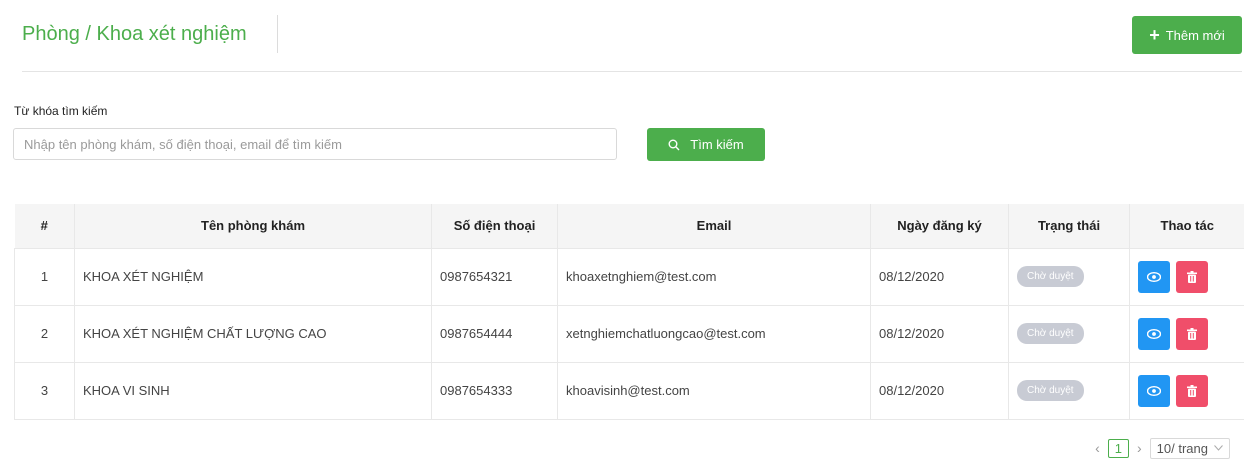  What do you see at coordinates (45, 333) in the screenshot?
I see `row-index: 2` at bounding box center [45, 333].